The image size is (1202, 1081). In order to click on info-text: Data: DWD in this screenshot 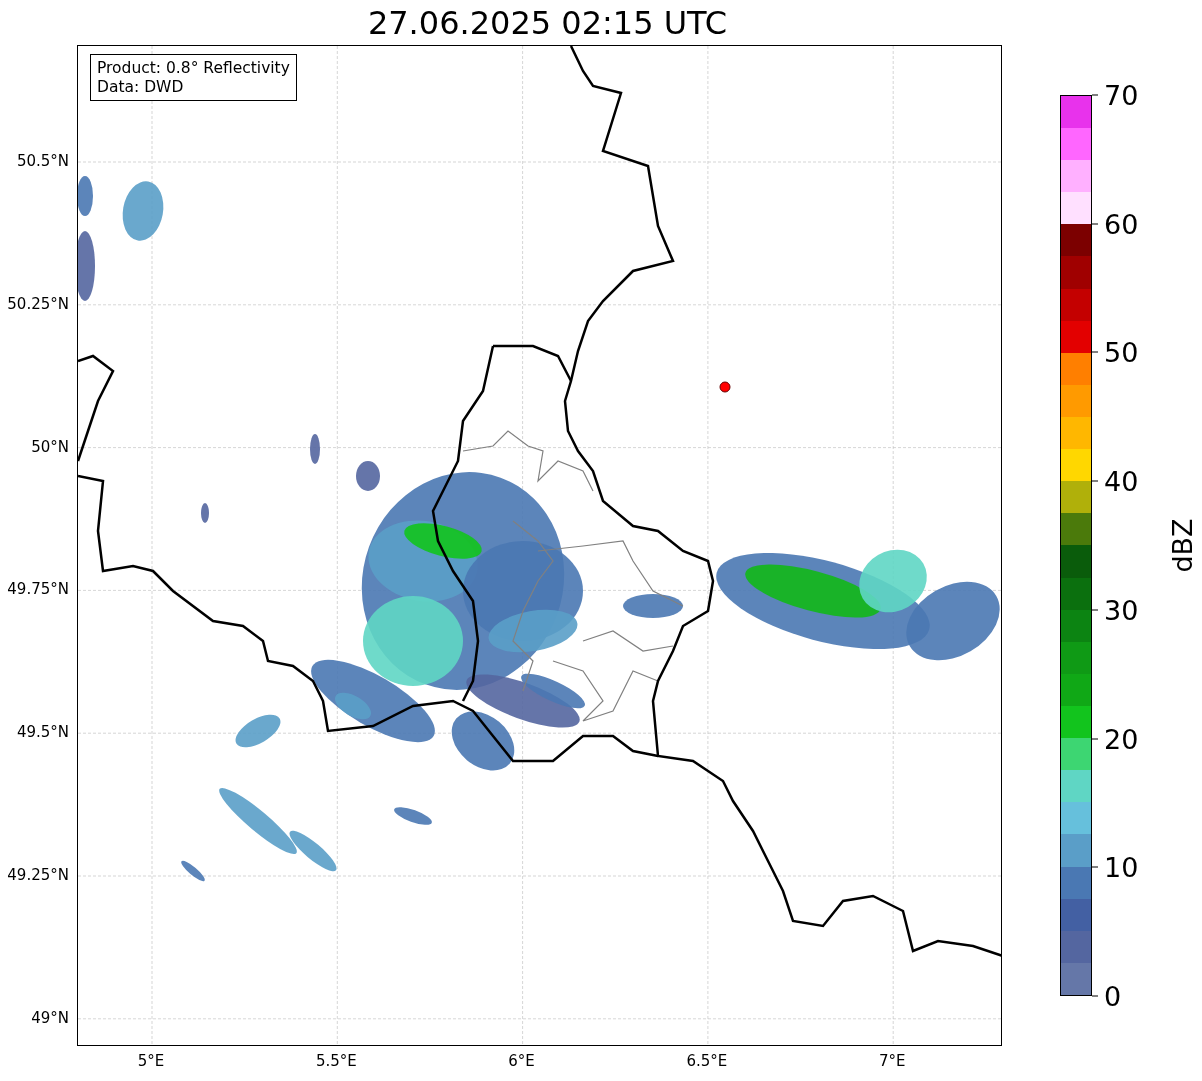, I will do `click(141, 87)`.